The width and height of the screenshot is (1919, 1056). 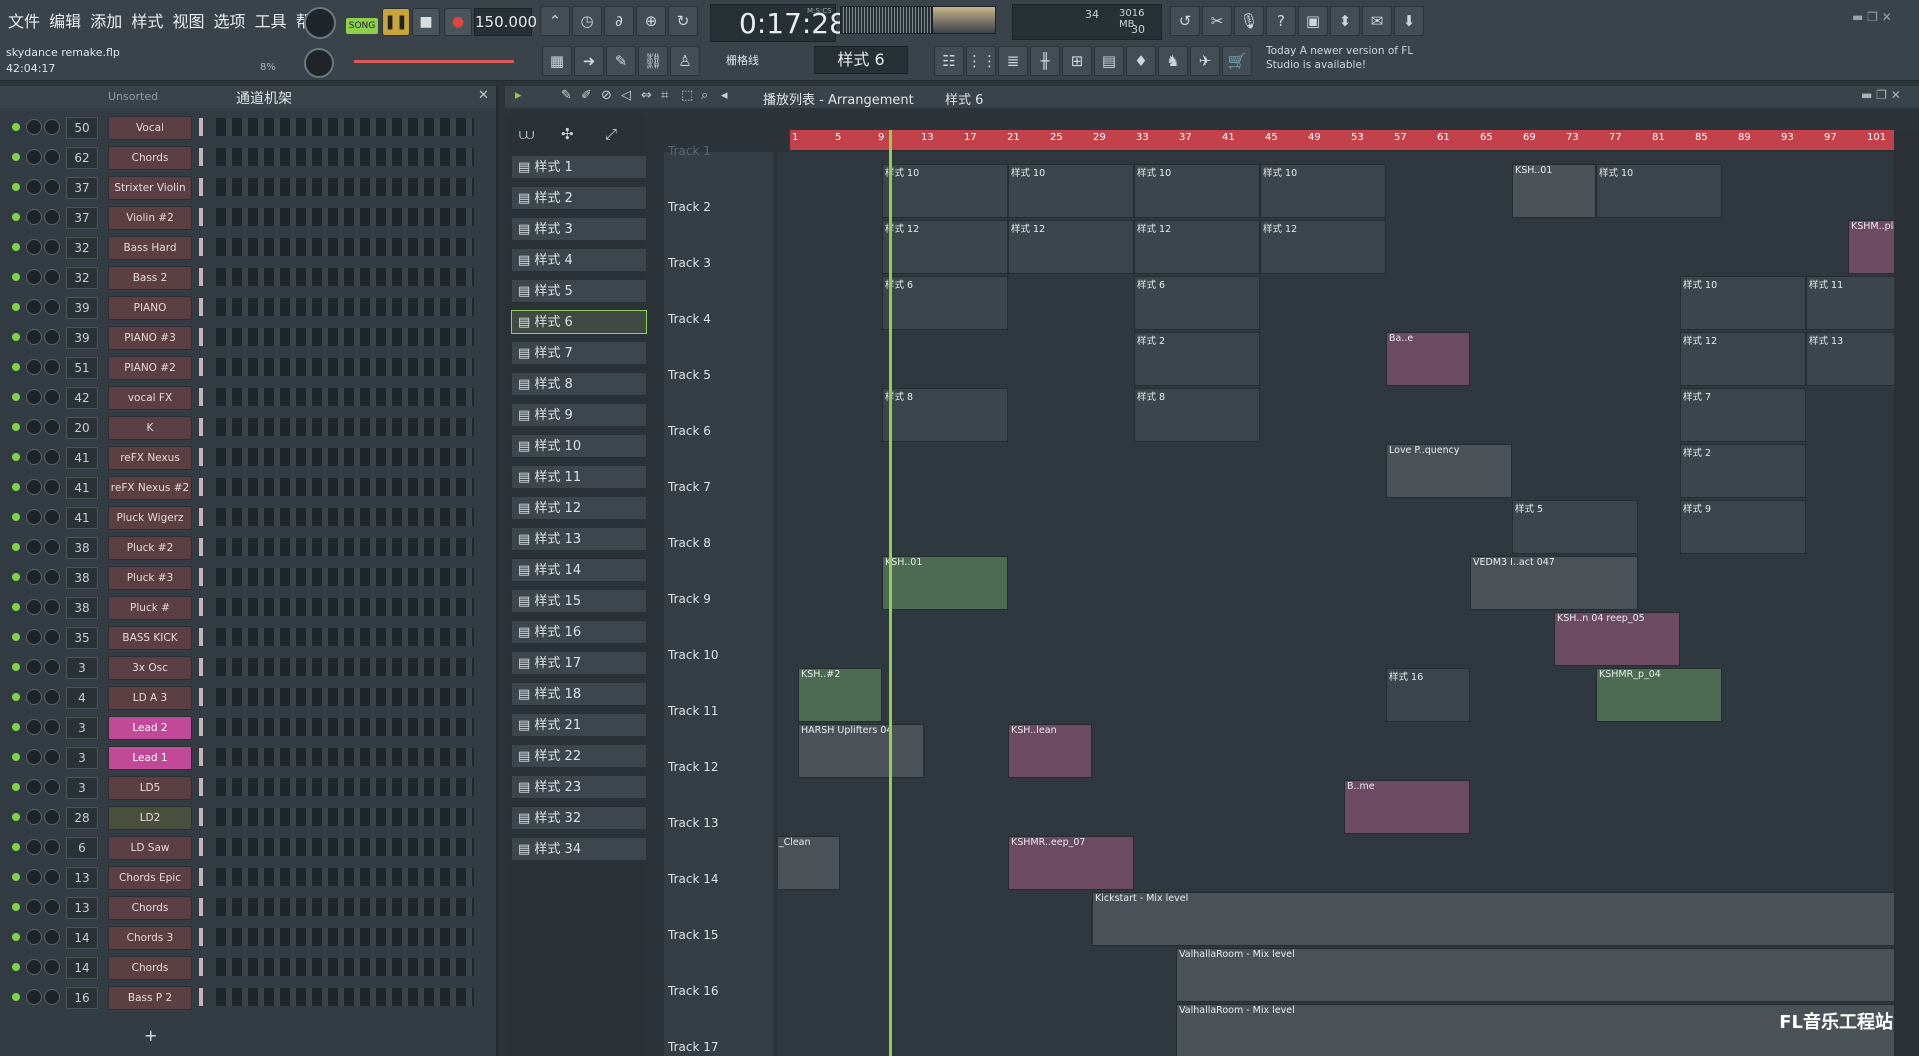 I want to click on menu-options: 选项, so click(x=230, y=21).